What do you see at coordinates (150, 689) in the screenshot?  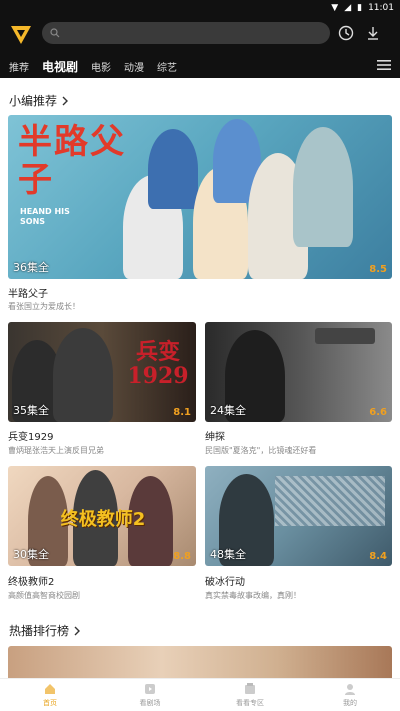 I see `theater-icon` at bounding box center [150, 689].